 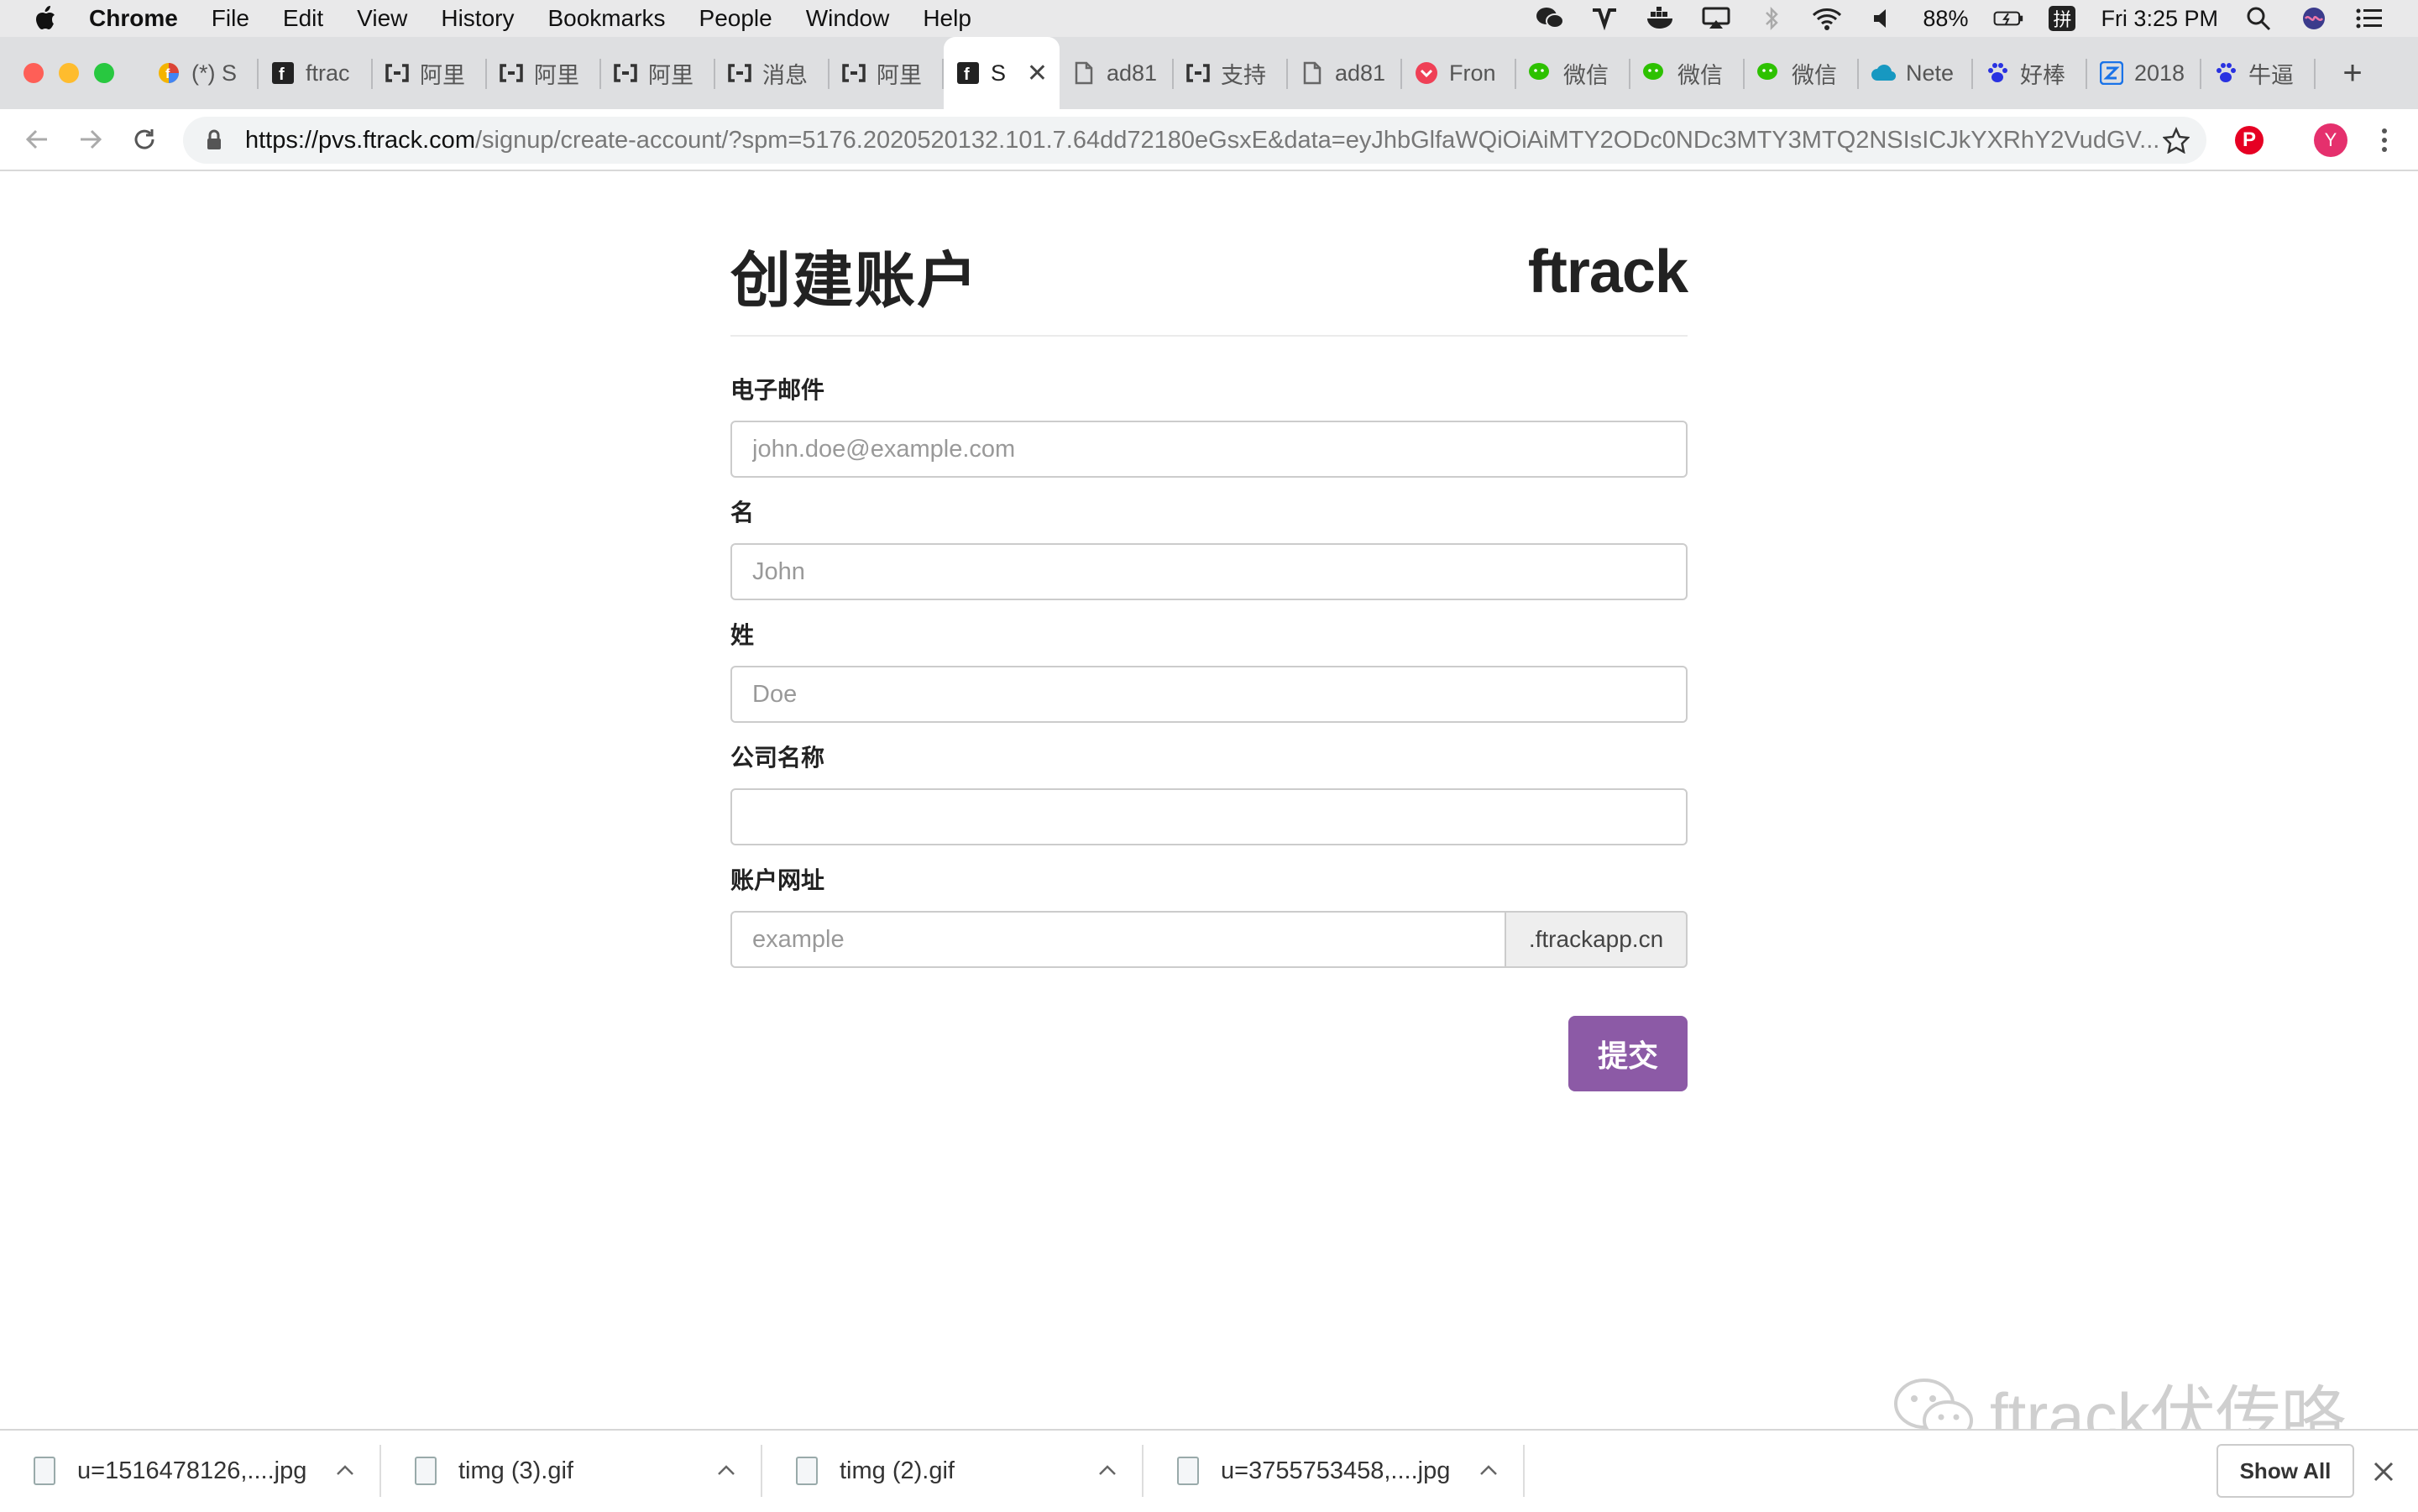 What do you see at coordinates (2369, 18) in the screenshot?
I see `notification-center-icon` at bounding box center [2369, 18].